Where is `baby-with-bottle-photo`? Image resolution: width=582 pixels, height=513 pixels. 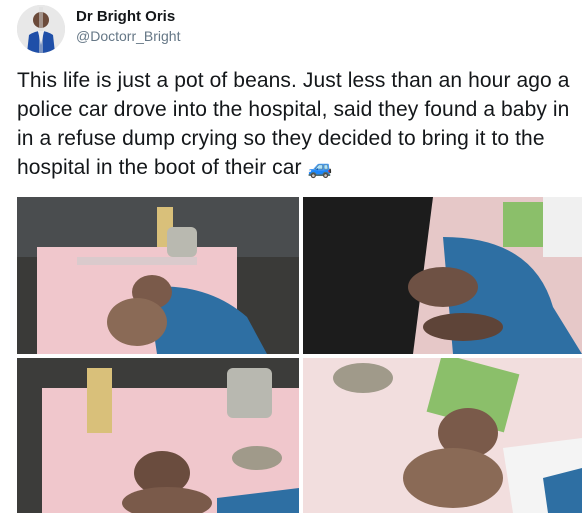 baby-with-bottle-photo is located at coordinates (158, 435).